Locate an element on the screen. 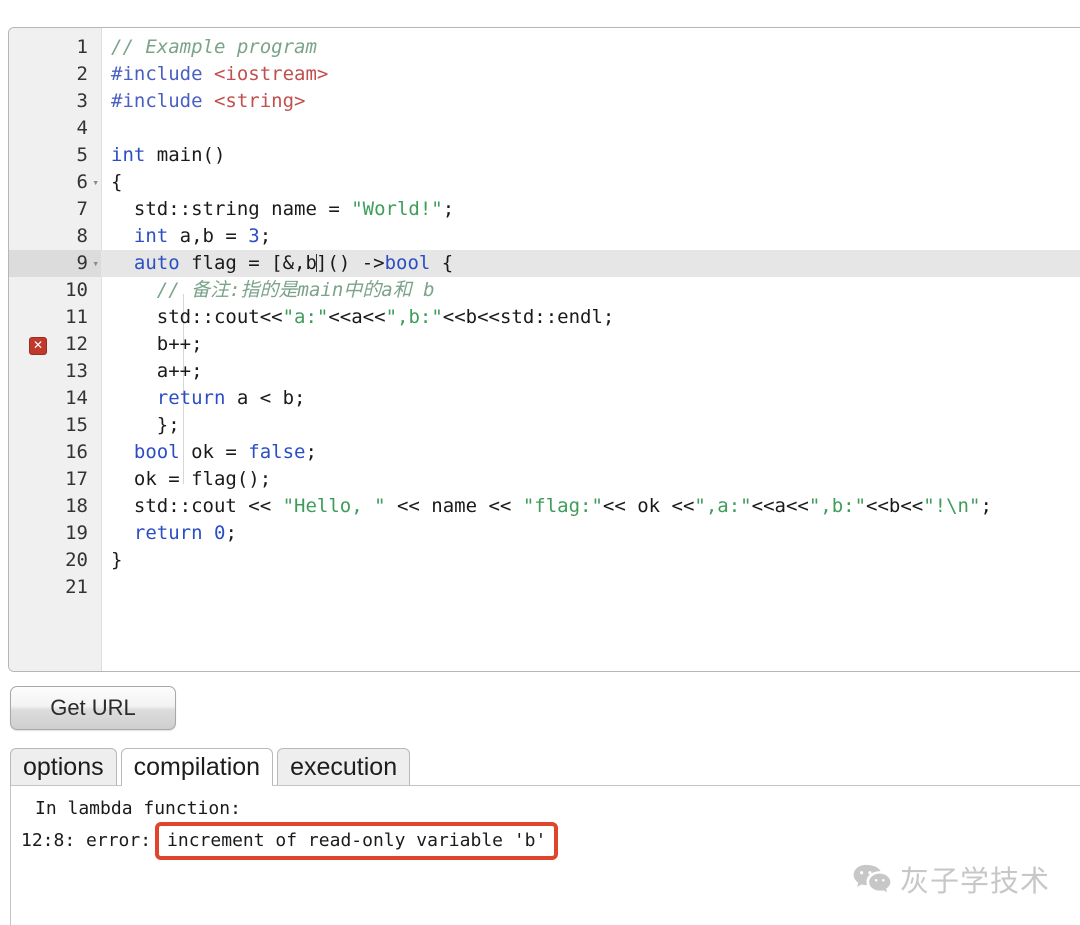 The image size is (1080, 925). tab-execution: execution is located at coordinates (344, 766).